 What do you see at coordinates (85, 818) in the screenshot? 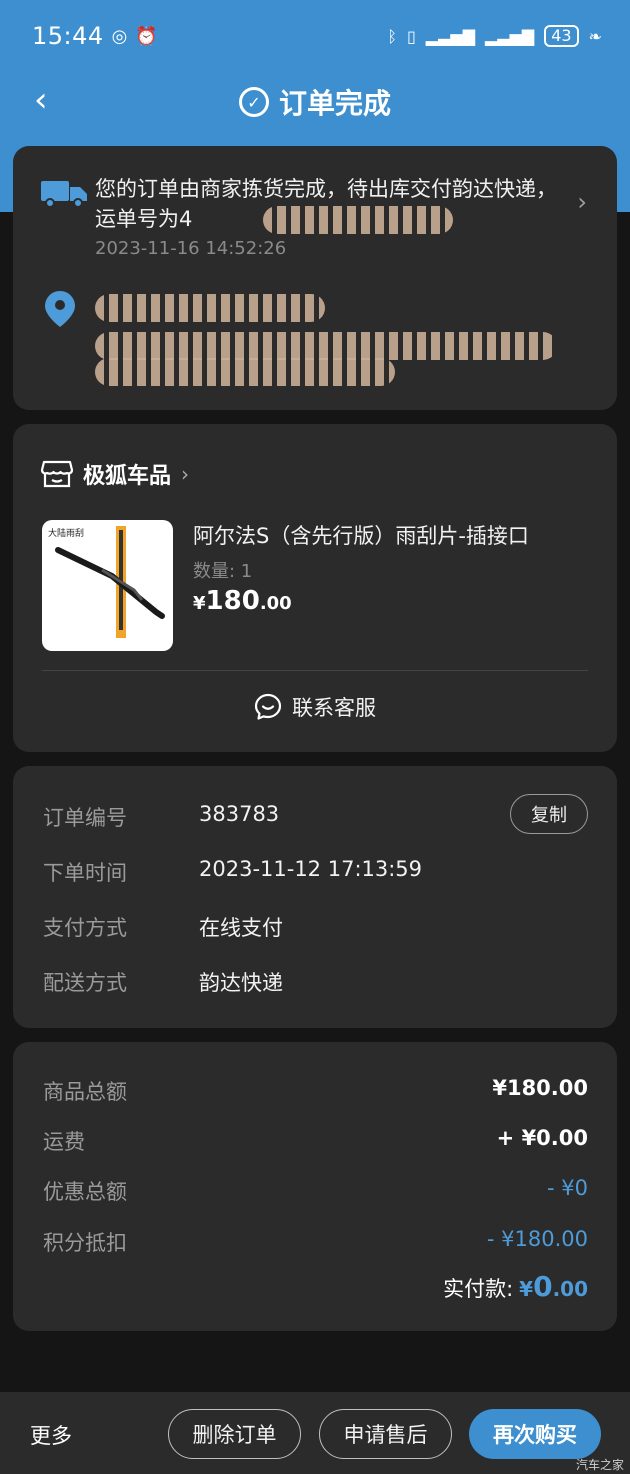
I see `order-number-label: 订单编号` at bounding box center [85, 818].